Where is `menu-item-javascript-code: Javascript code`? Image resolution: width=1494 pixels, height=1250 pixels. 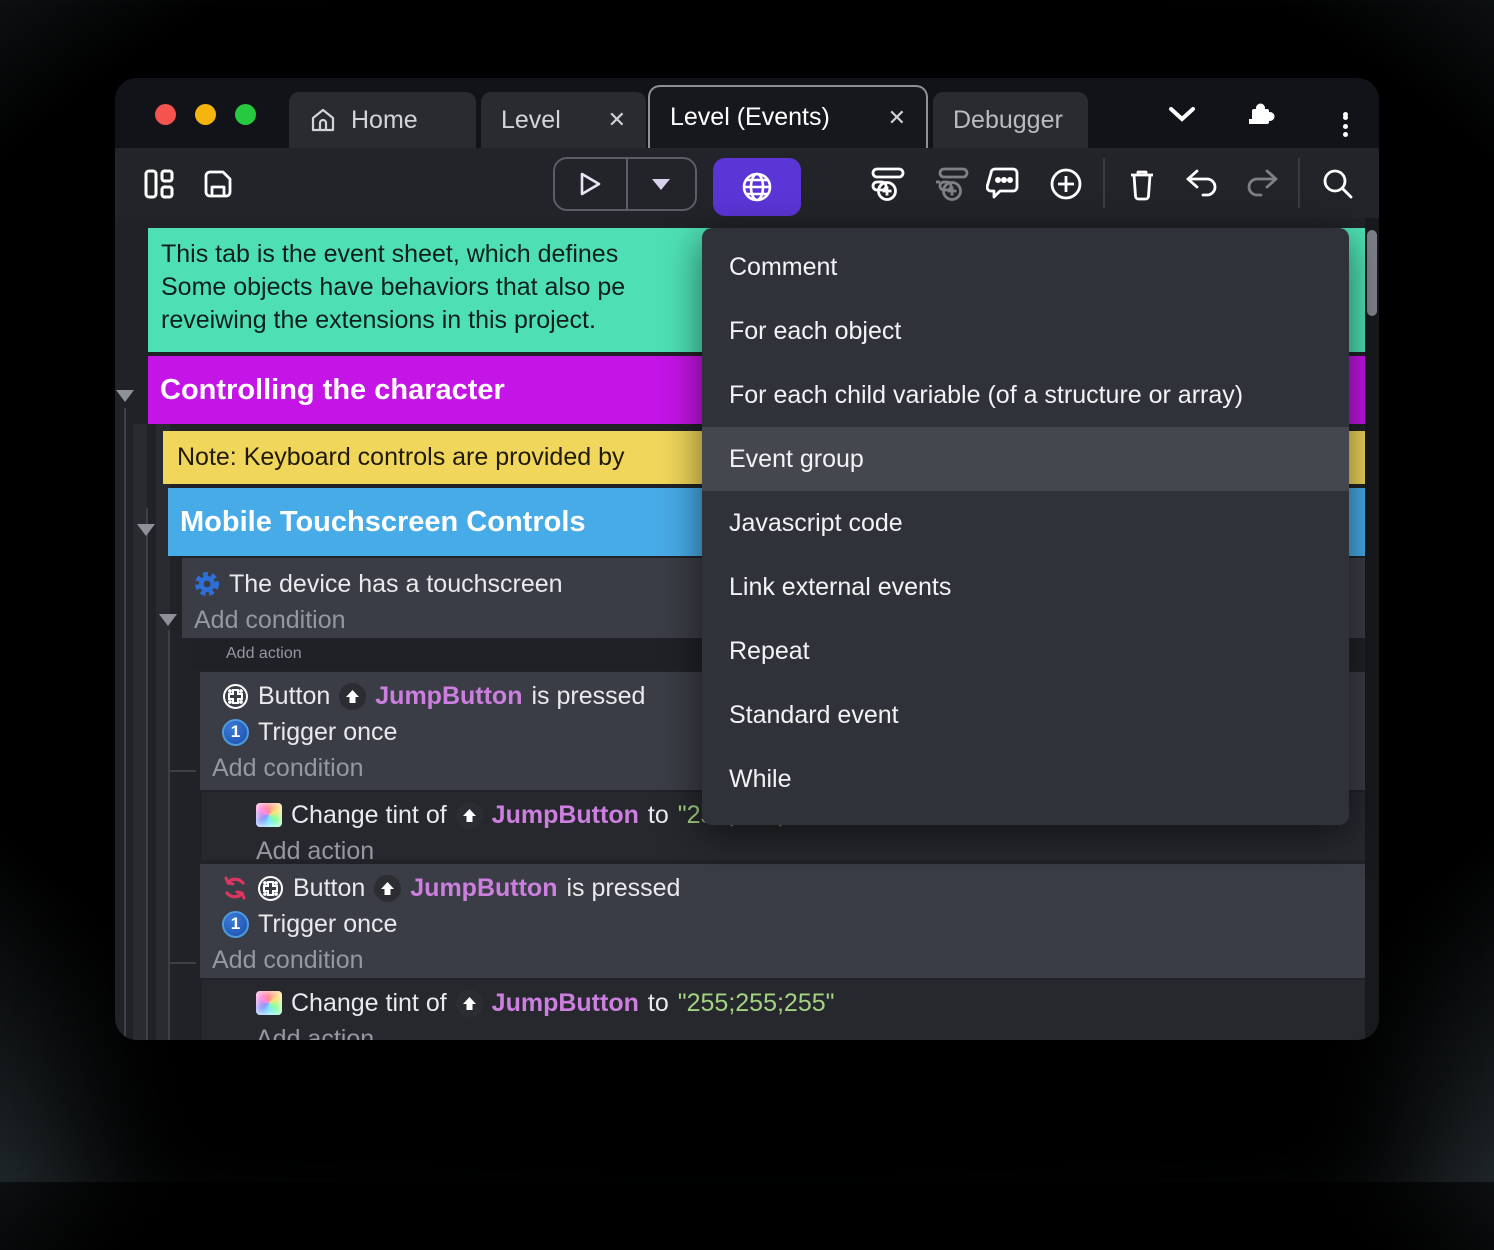
menu-item-javascript-code: Javascript code is located at coordinates (1025, 523).